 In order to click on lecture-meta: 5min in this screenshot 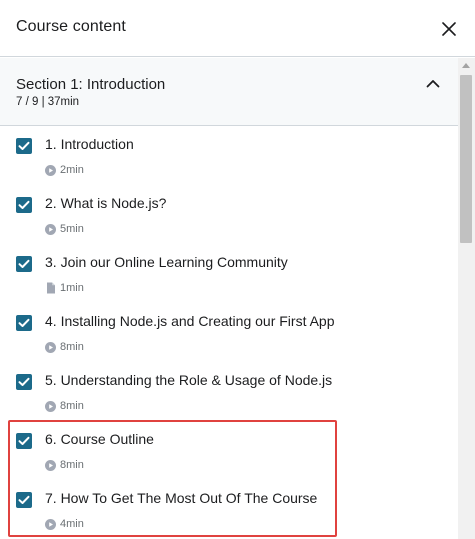, I will do `click(64, 229)`.